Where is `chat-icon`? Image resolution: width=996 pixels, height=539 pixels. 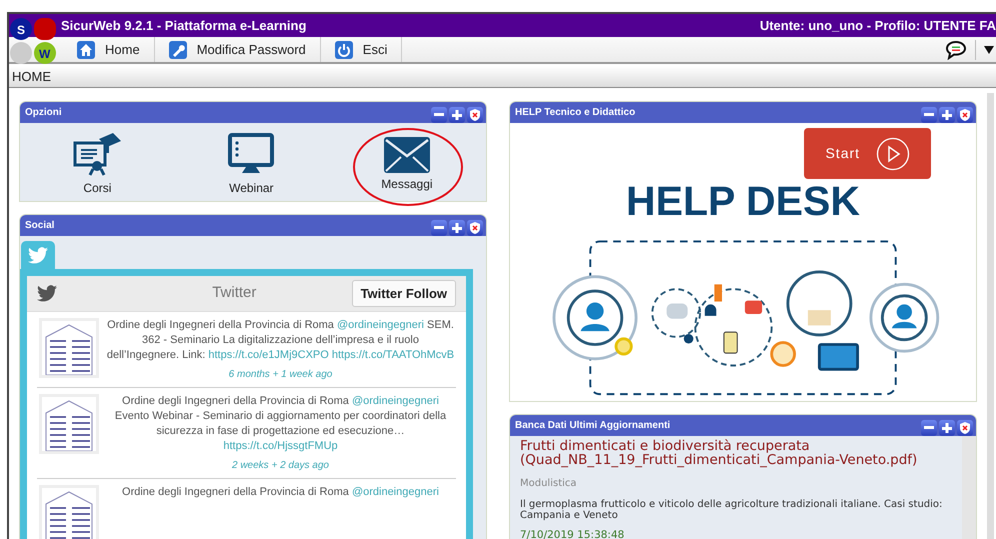 chat-icon is located at coordinates (956, 50).